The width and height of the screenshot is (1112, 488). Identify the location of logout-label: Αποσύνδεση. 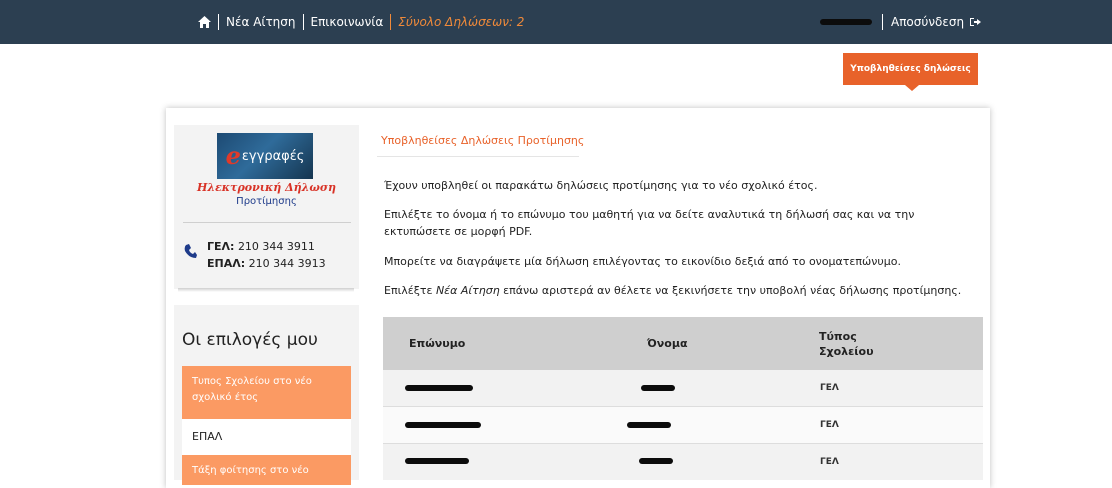
(928, 22).